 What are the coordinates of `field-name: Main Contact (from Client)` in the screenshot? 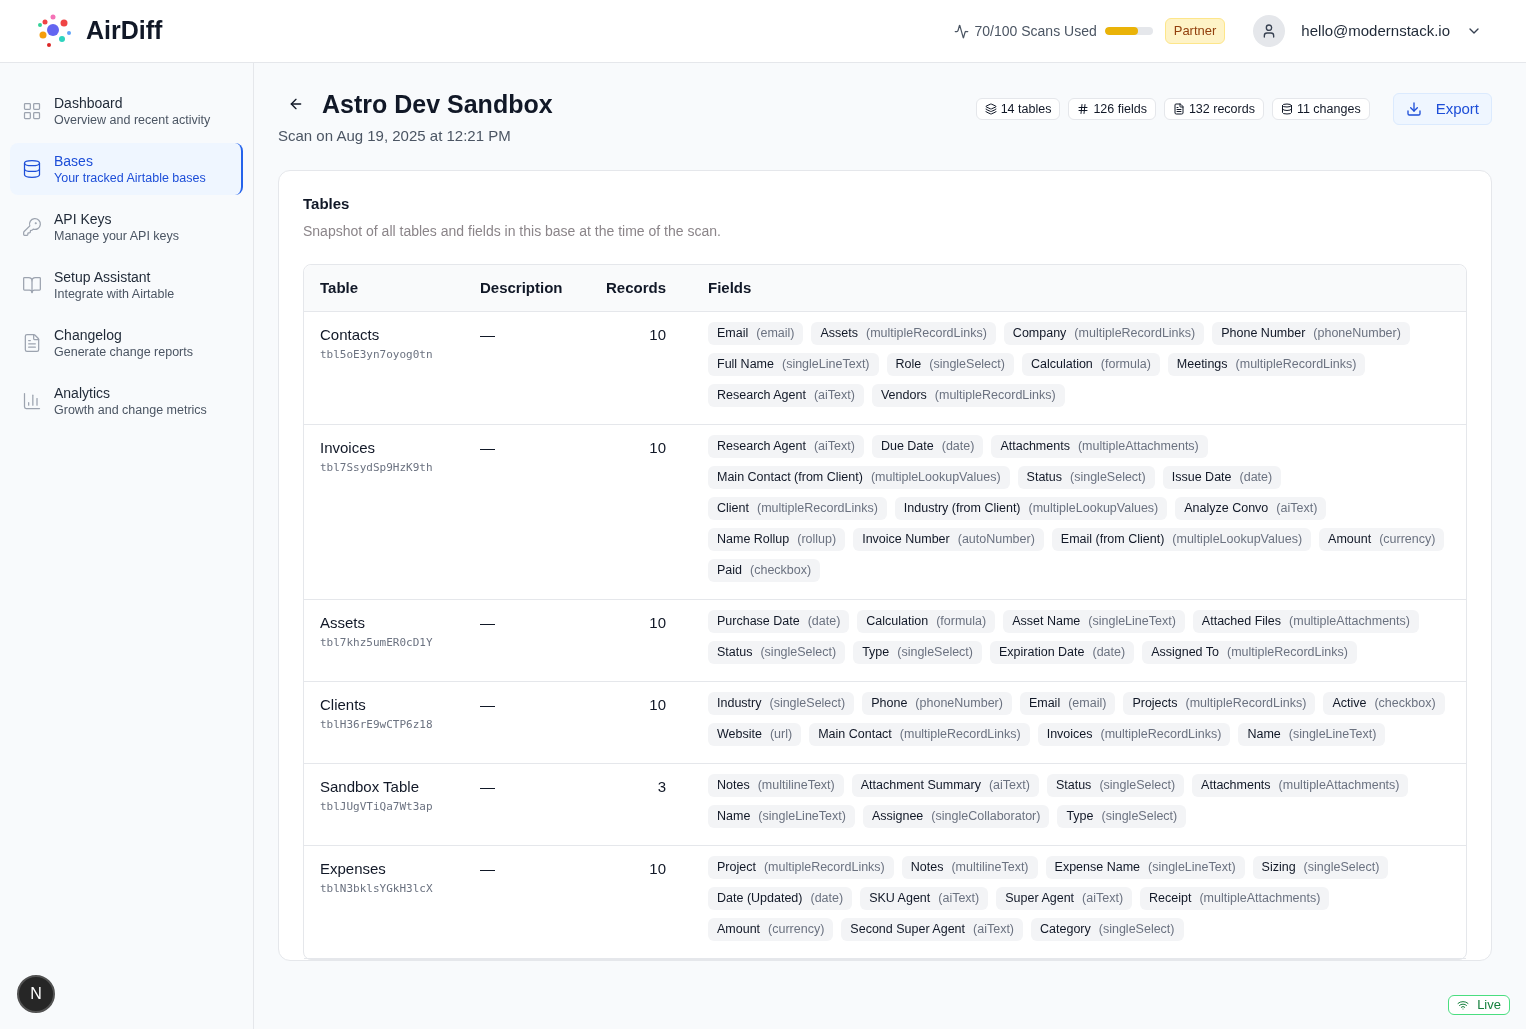 It's located at (790, 478).